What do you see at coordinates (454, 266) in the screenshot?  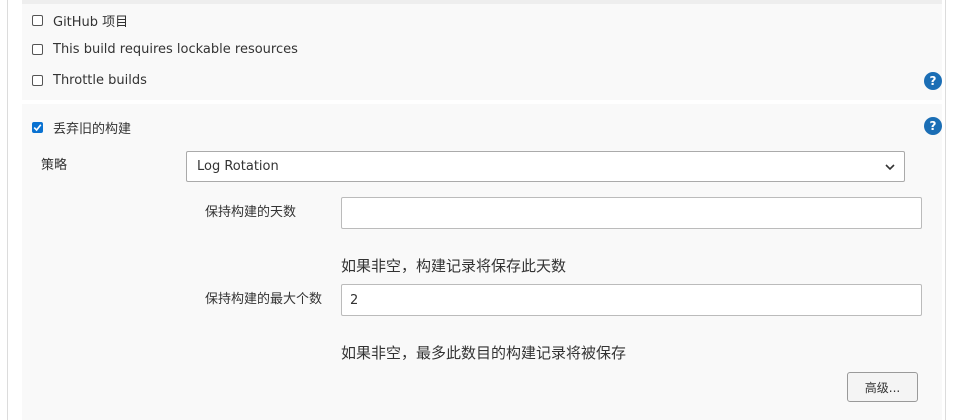 I see `days-to-keep-hint: 如果非空，构建记录将保存此天数` at bounding box center [454, 266].